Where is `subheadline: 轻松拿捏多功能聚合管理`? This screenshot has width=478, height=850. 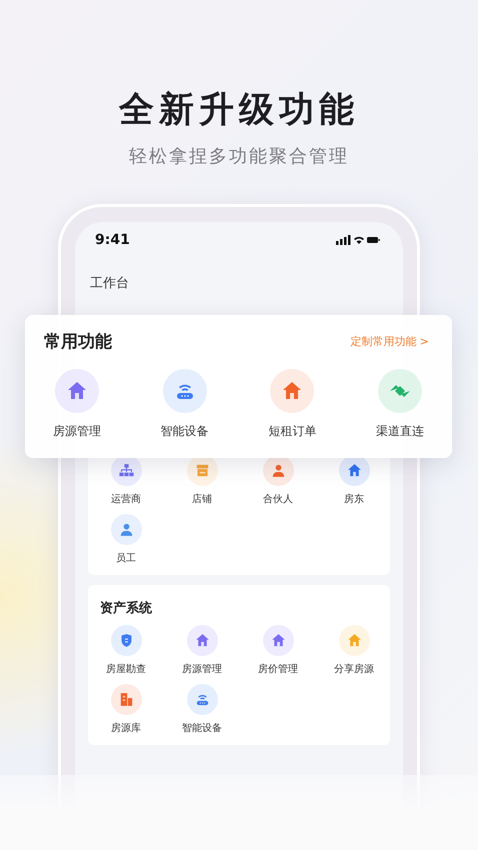 subheadline: 轻松拿捏多功能聚合管理 is located at coordinates (239, 156).